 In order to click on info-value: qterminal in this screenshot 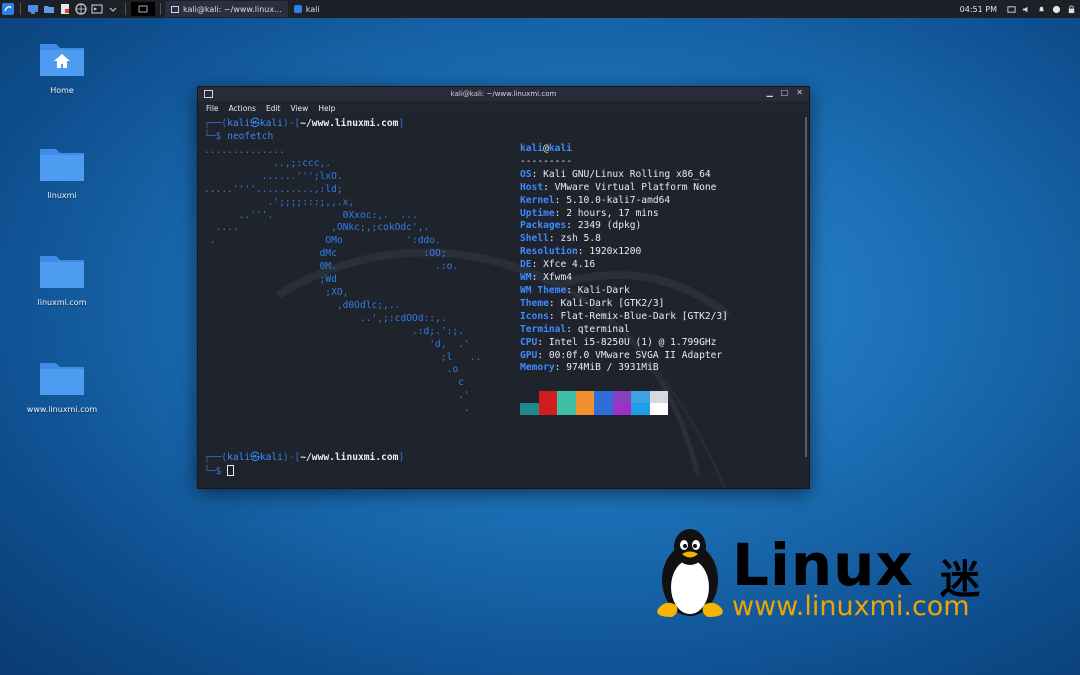, I will do `click(603, 329)`.